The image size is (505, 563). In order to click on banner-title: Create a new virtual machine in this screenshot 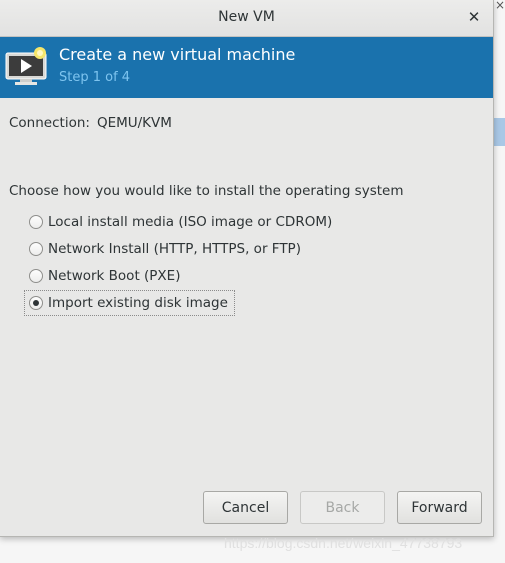, I will do `click(177, 54)`.